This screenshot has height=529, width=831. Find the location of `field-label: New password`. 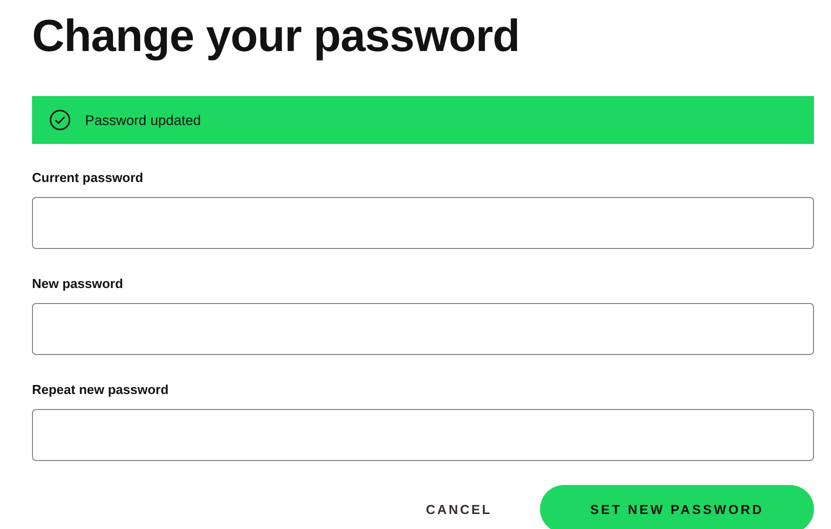

field-label: New password is located at coordinates (78, 284).